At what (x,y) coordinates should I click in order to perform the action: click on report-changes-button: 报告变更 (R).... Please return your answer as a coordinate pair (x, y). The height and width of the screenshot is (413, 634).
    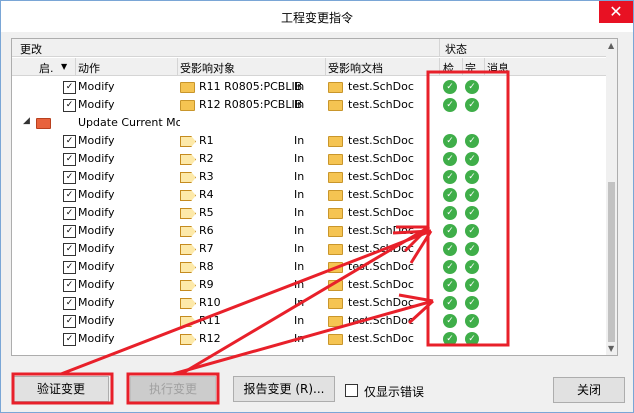
    Looking at the image, I should click on (284, 389).